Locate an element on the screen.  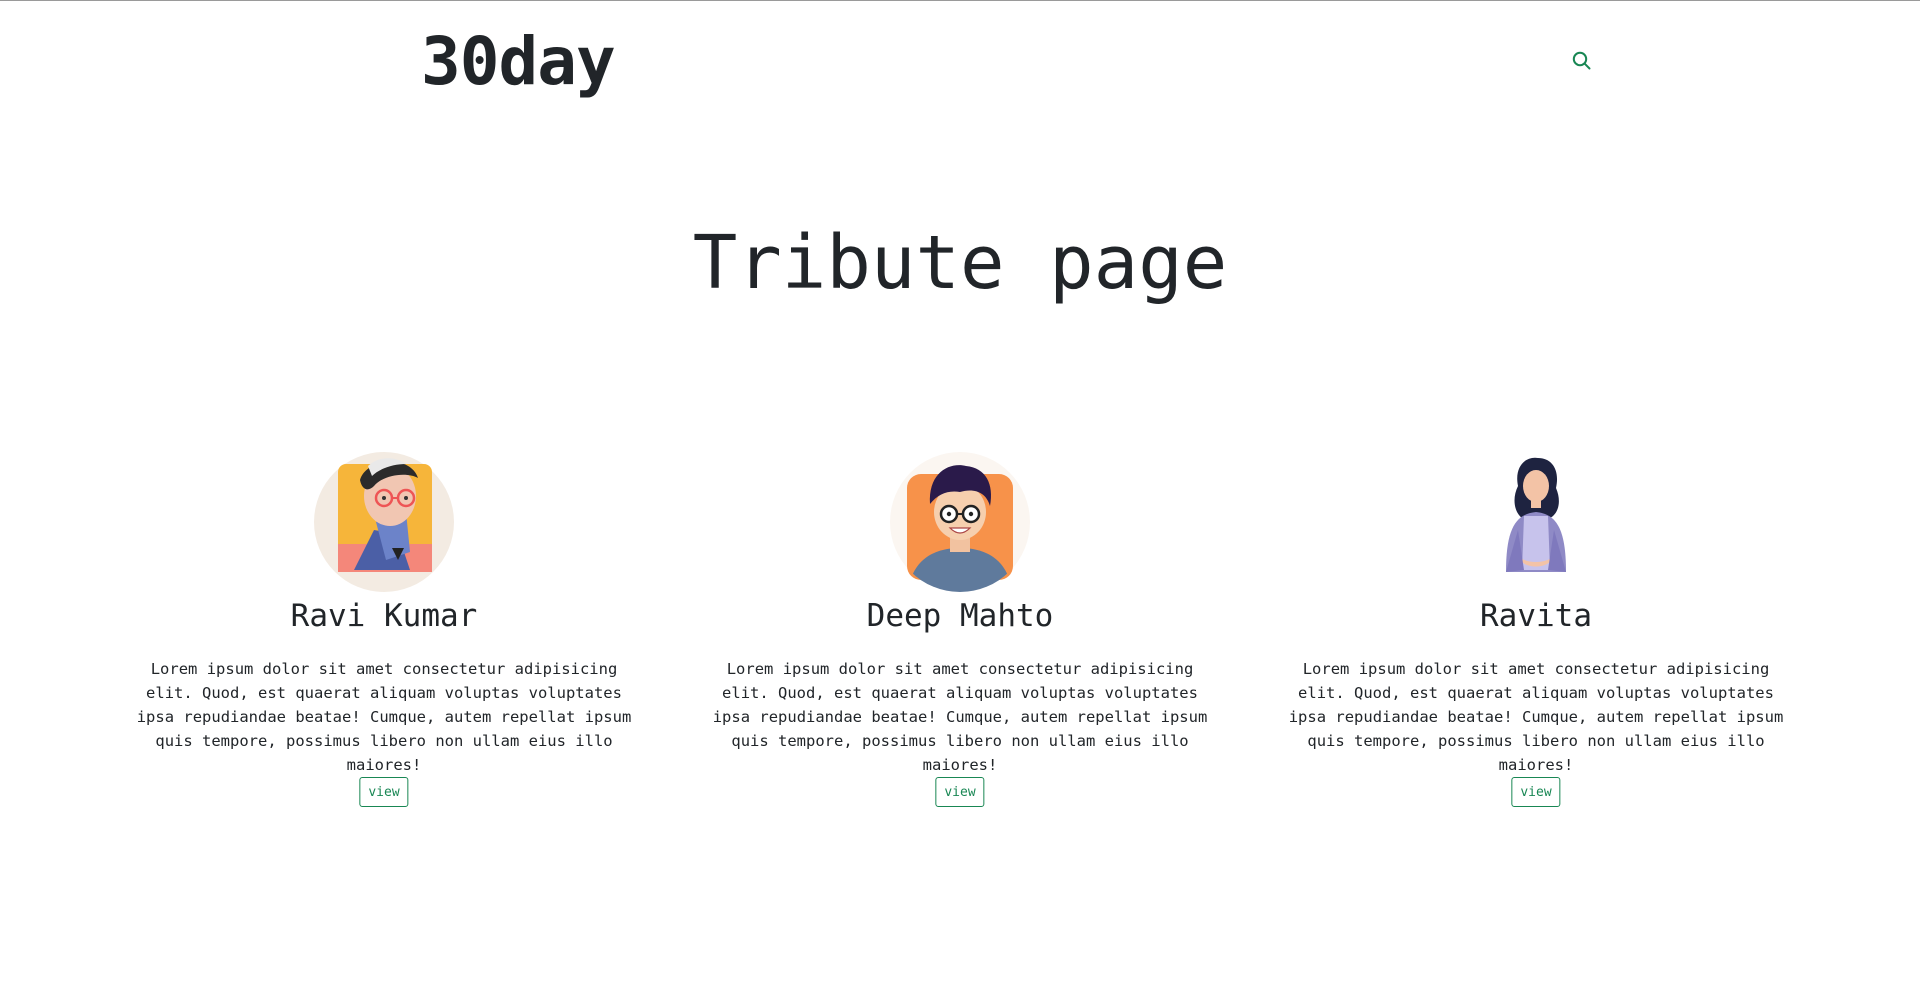
card-name: Ravita is located at coordinates (1536, 616).